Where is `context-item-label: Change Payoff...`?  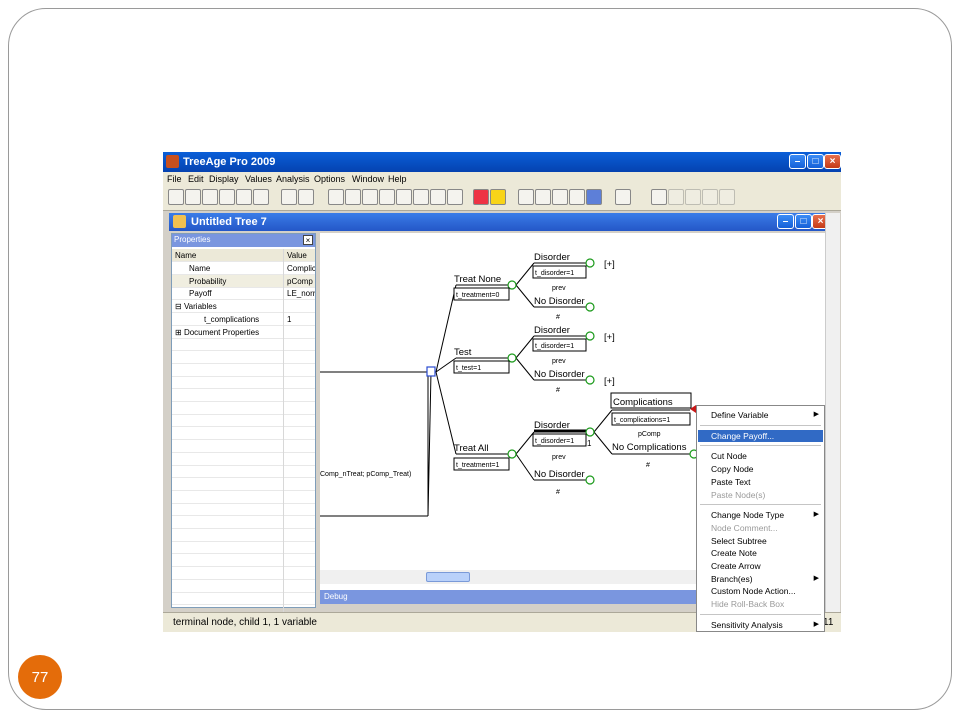 context-item-label: Change Payoff... is located at coordinates (743, 435).